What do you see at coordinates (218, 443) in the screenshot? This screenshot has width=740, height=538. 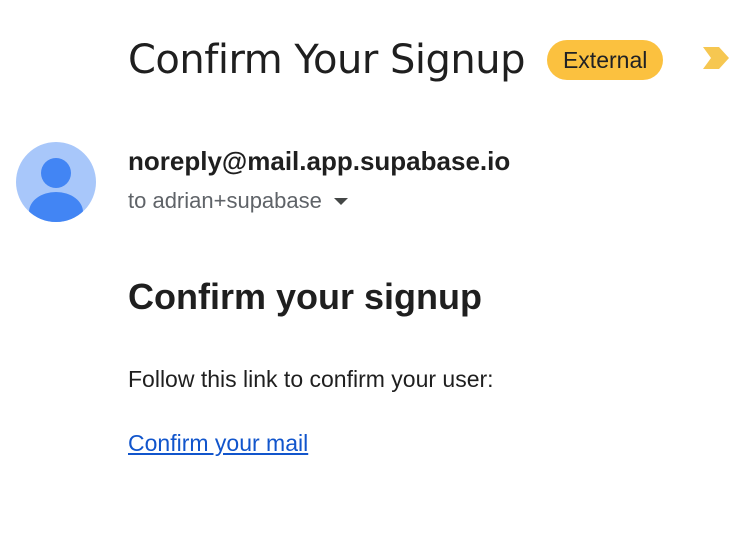 I see `confirm-mail-link: Confirm your mail` at bounding box center [218, 443].